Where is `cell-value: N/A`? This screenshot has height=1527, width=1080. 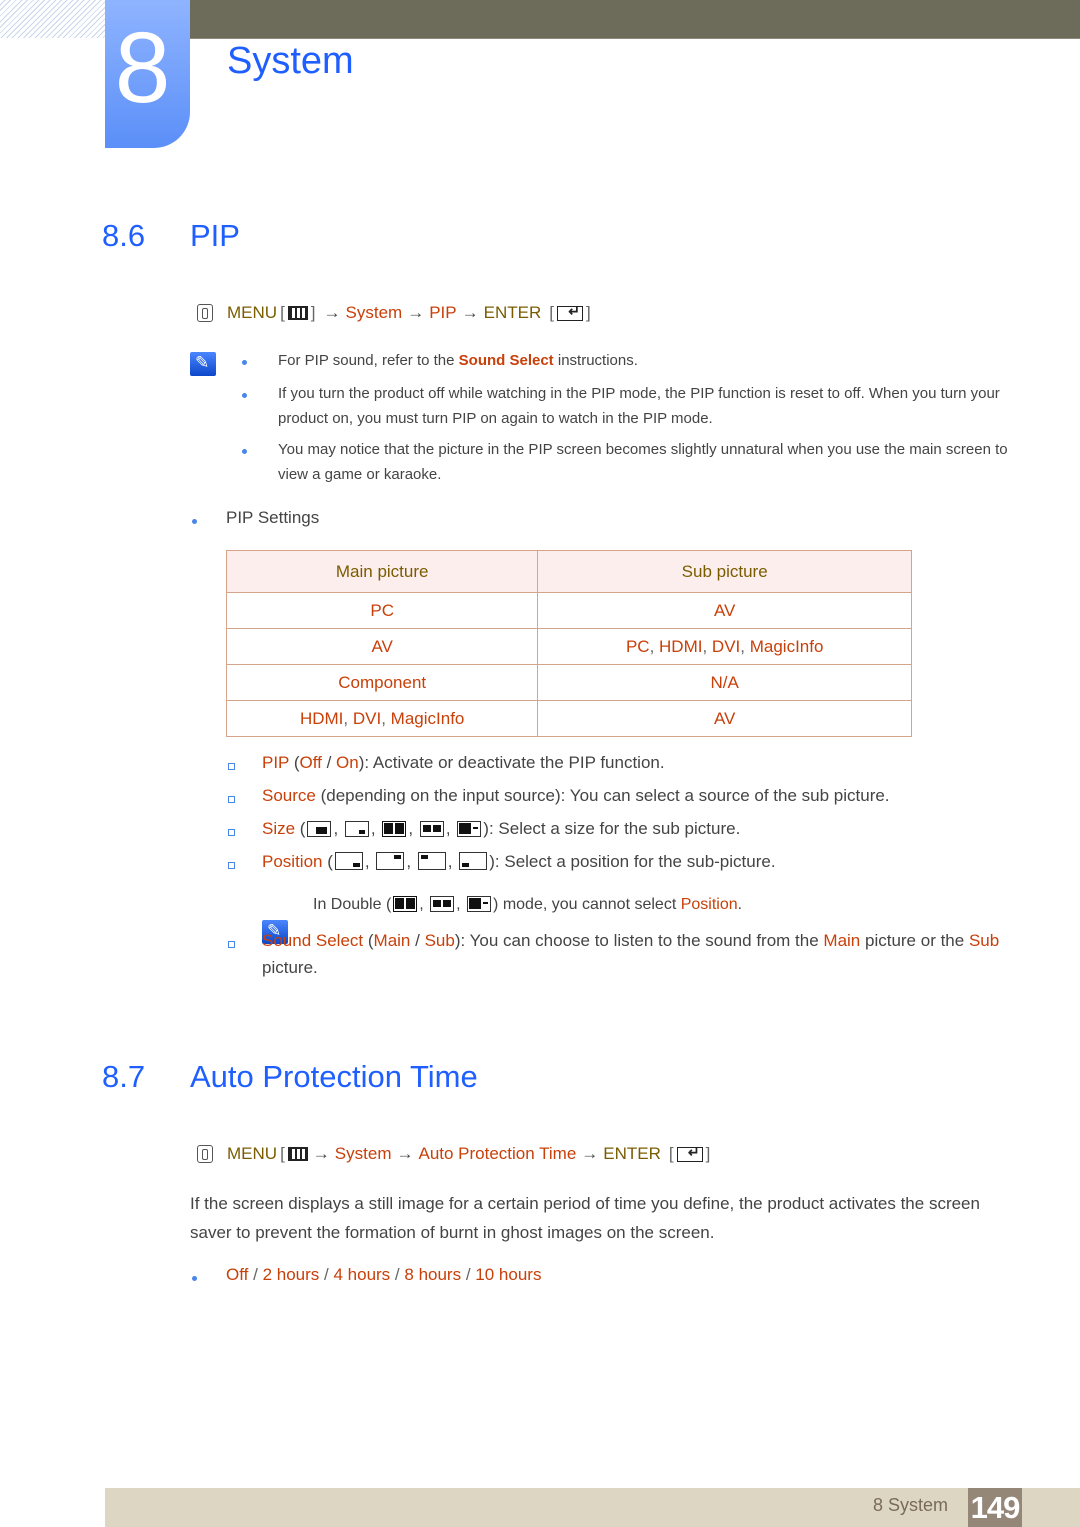 cell-value: N/A is located at coordinates (724, 682).